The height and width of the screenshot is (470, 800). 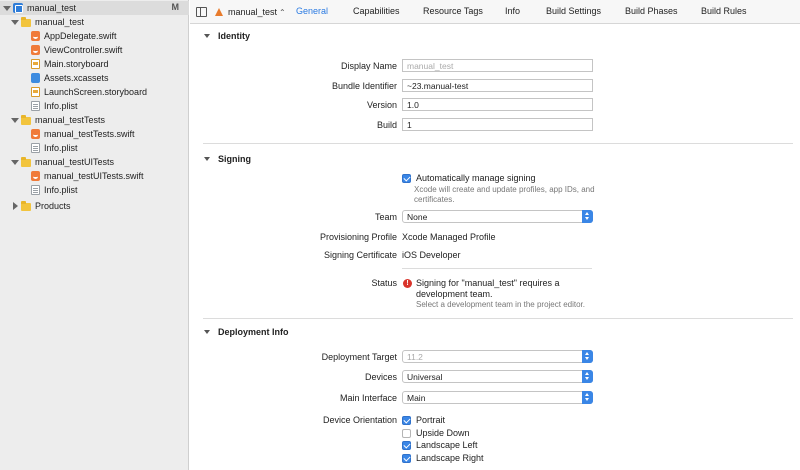 I want to click on tab-resource-tags: Resource Tags, so click(x=453, y=11).